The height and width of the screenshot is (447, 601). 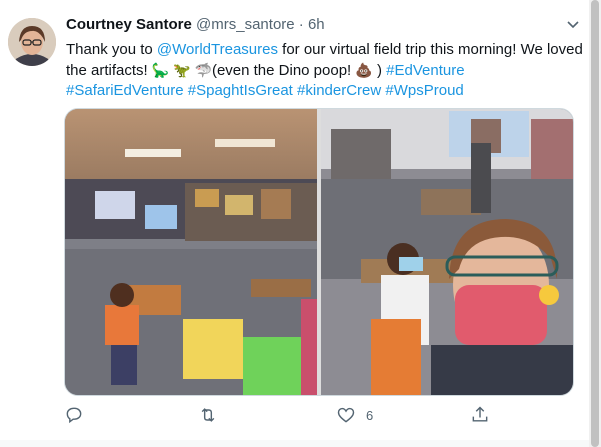 I want to click on share-icon, so click(x=480, y=414).